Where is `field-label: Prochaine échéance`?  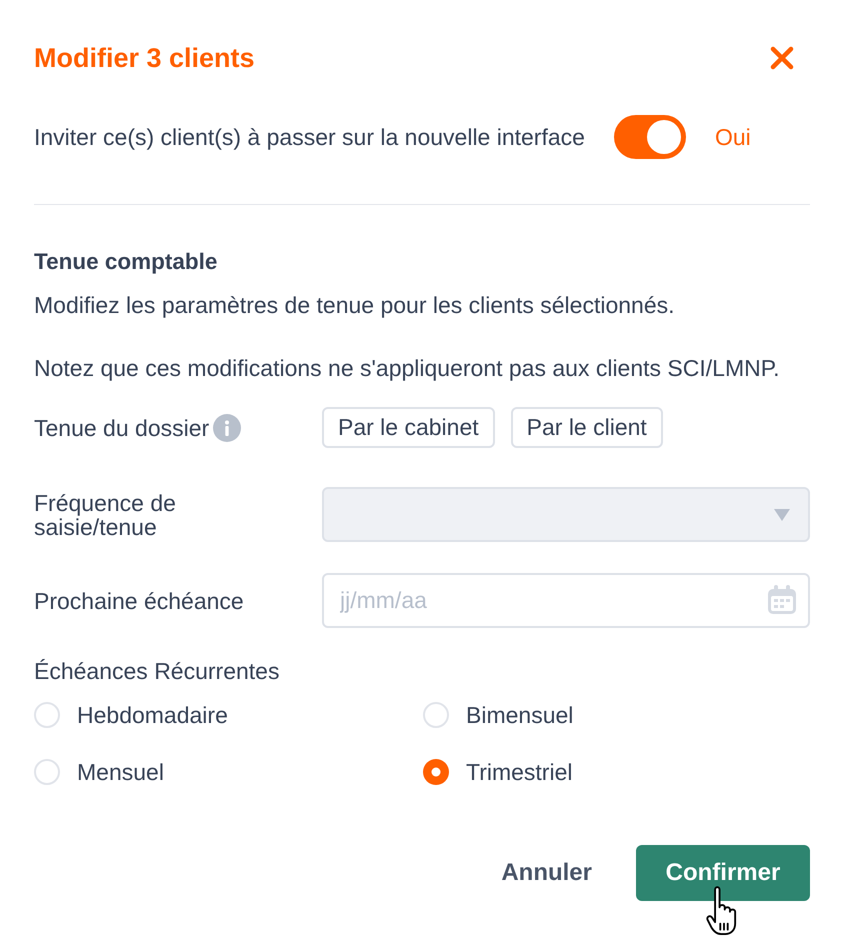
field-label: Prochaine échéance is located at coordinates (139, 600).